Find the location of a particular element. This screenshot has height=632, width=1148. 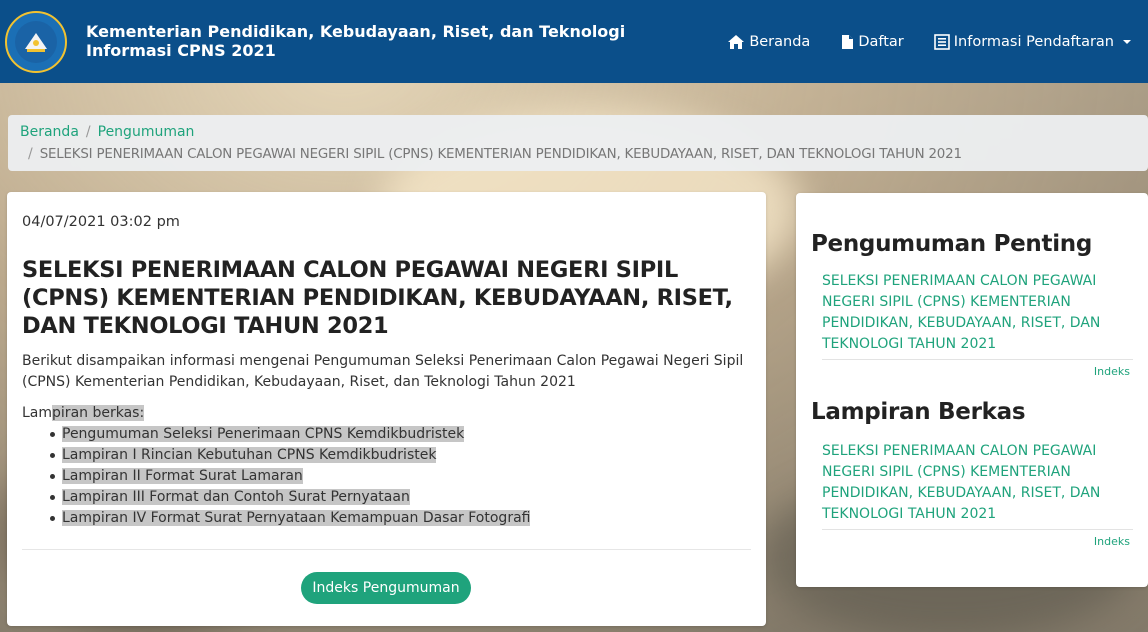

home-icon is located at coordinates (736, 41).